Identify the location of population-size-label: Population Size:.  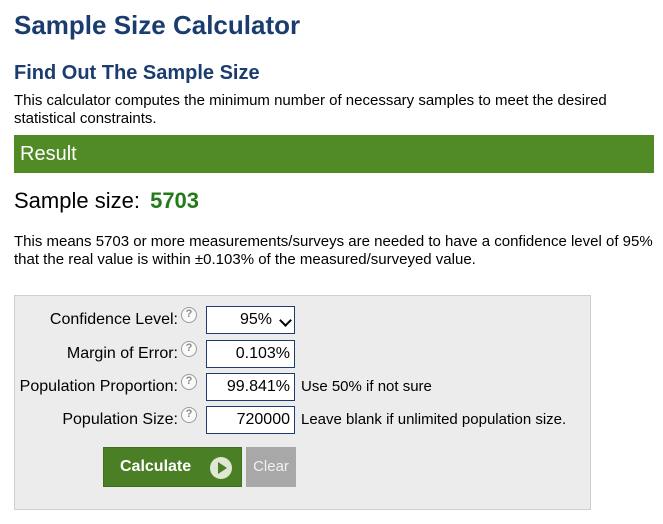
(120, 419).